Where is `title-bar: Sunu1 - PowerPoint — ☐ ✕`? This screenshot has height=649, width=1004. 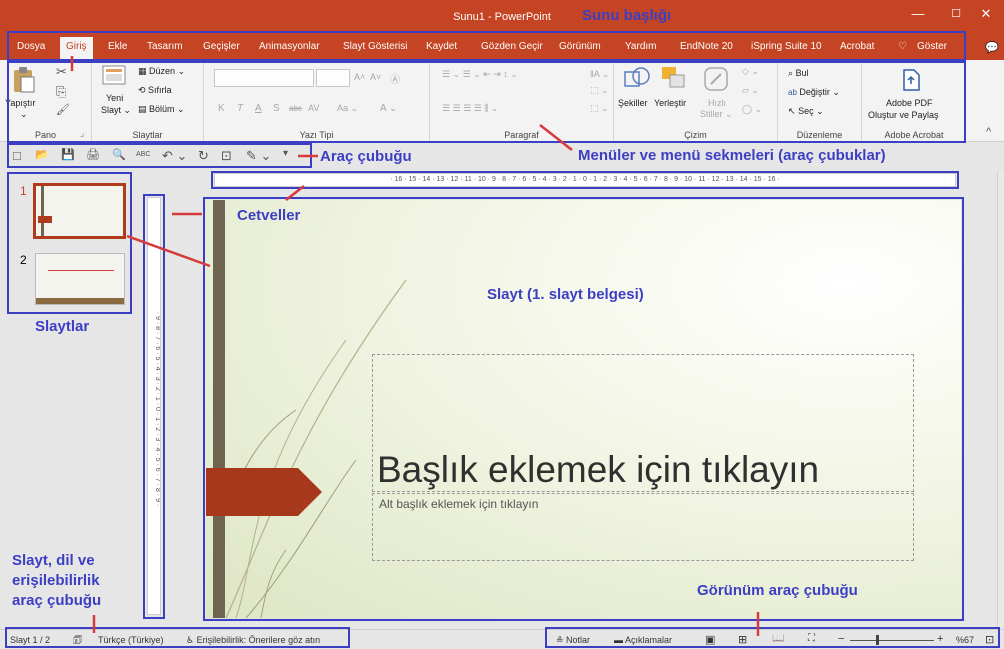 title-bar: Sunu1 - PowerPoint — ☐ ✕ is located at coordinates (502, 17).